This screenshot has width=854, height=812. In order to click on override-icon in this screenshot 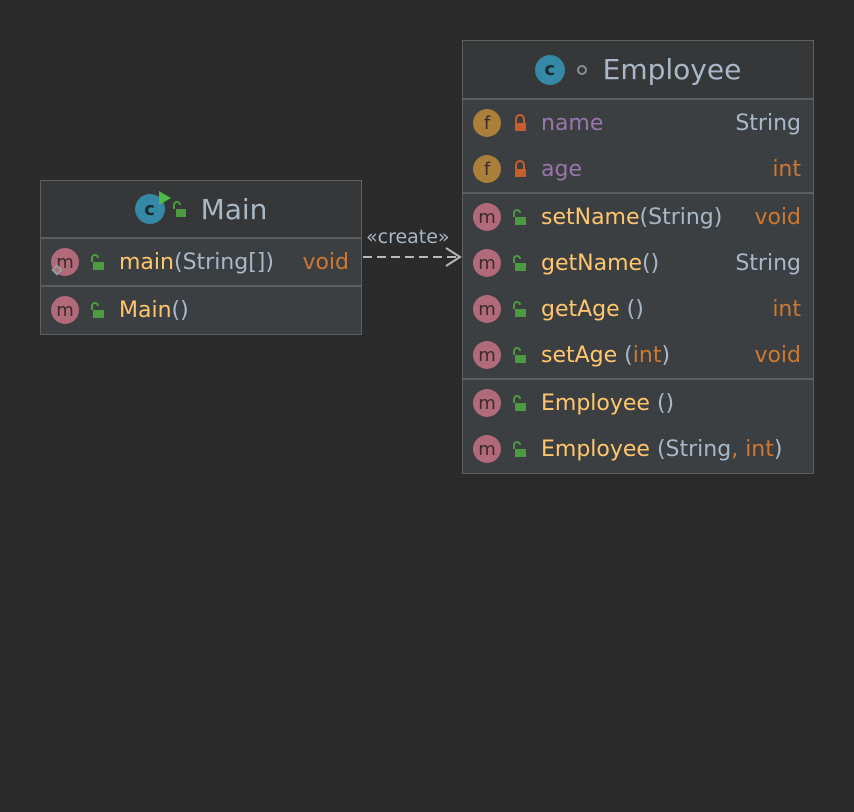, I will do `click(57, 270)`.